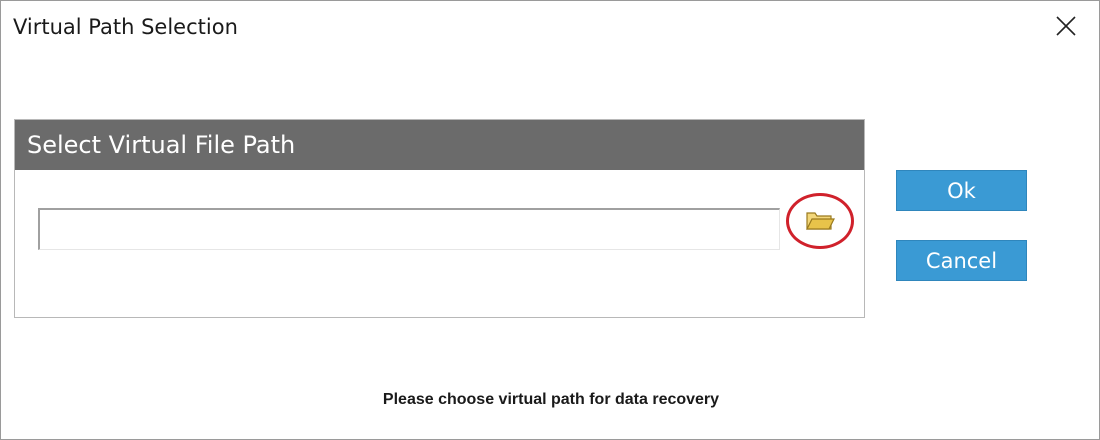 Image resolution: width=1100 pixels, height=440 pixels. I want to click on panel-header: Select Virtual File Path, so click(439, 145).